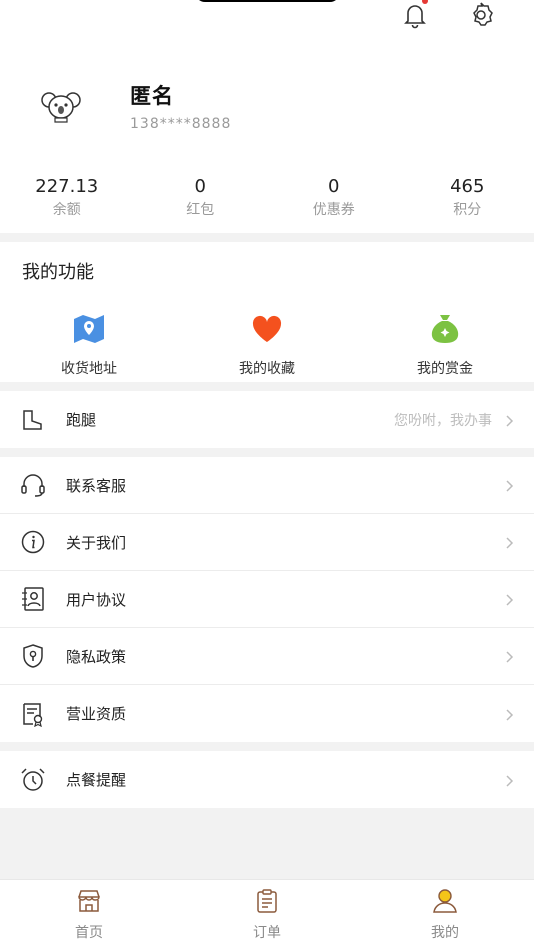 The image size is (534, 950). Describe the element at coordinates (89, 915) in the screenshot. I see `tab-home: 首页` at that location.